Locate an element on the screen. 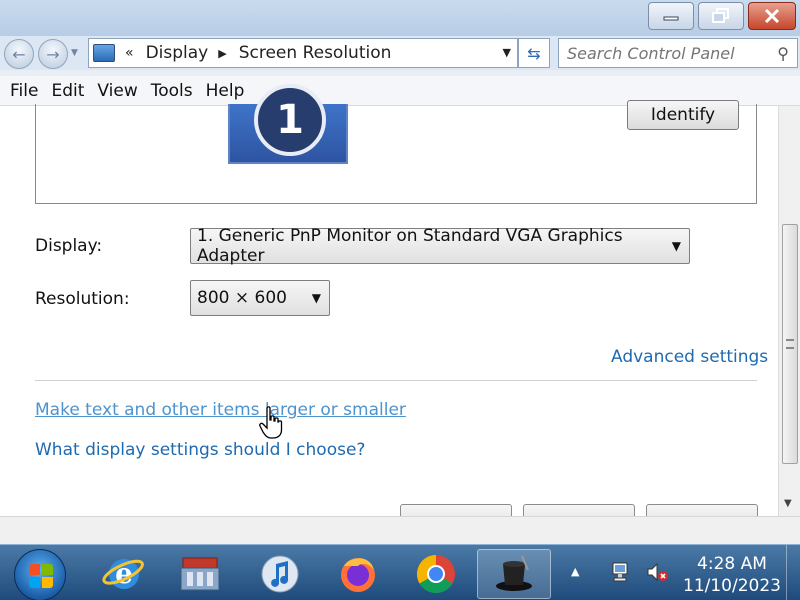  resolution-select-value: 800 × 600 is located at coordinates (242, 298).